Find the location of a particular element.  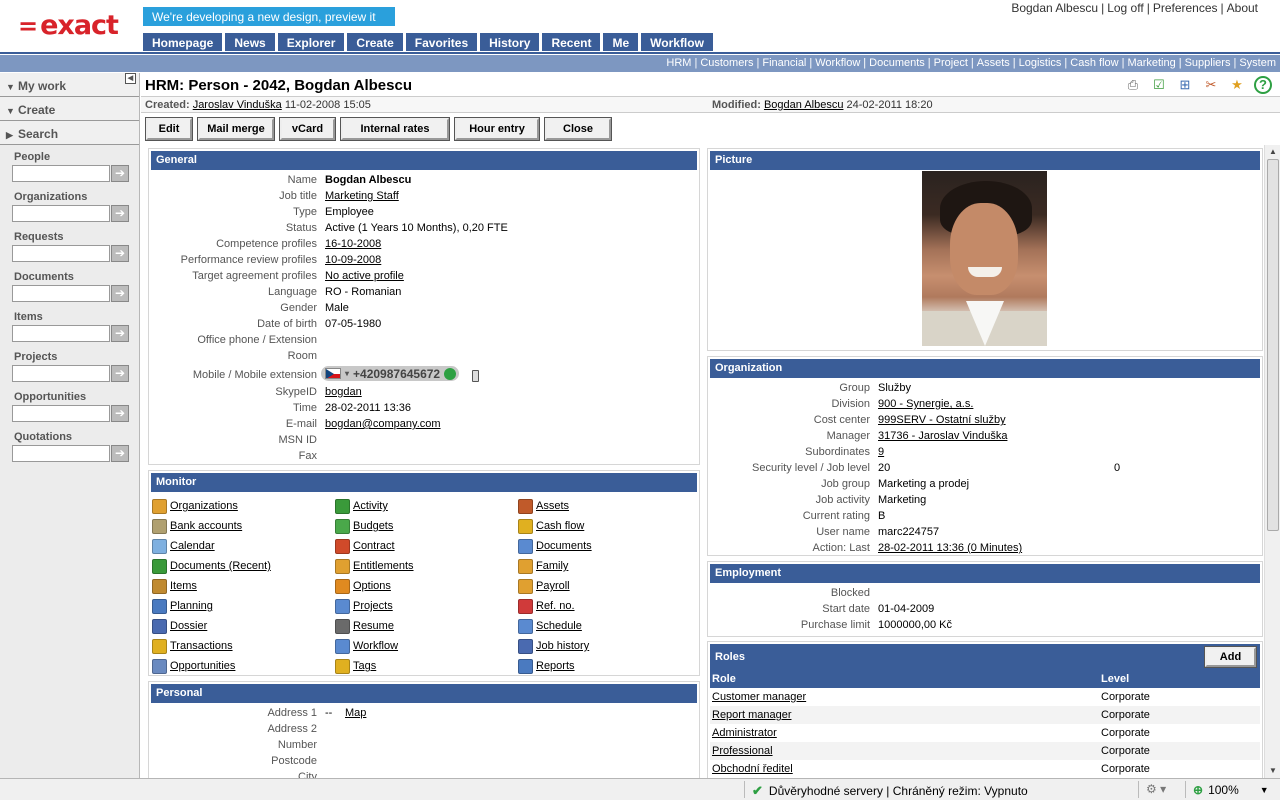

field-value: 16-10-2008 is located at coordinates (353, 244).